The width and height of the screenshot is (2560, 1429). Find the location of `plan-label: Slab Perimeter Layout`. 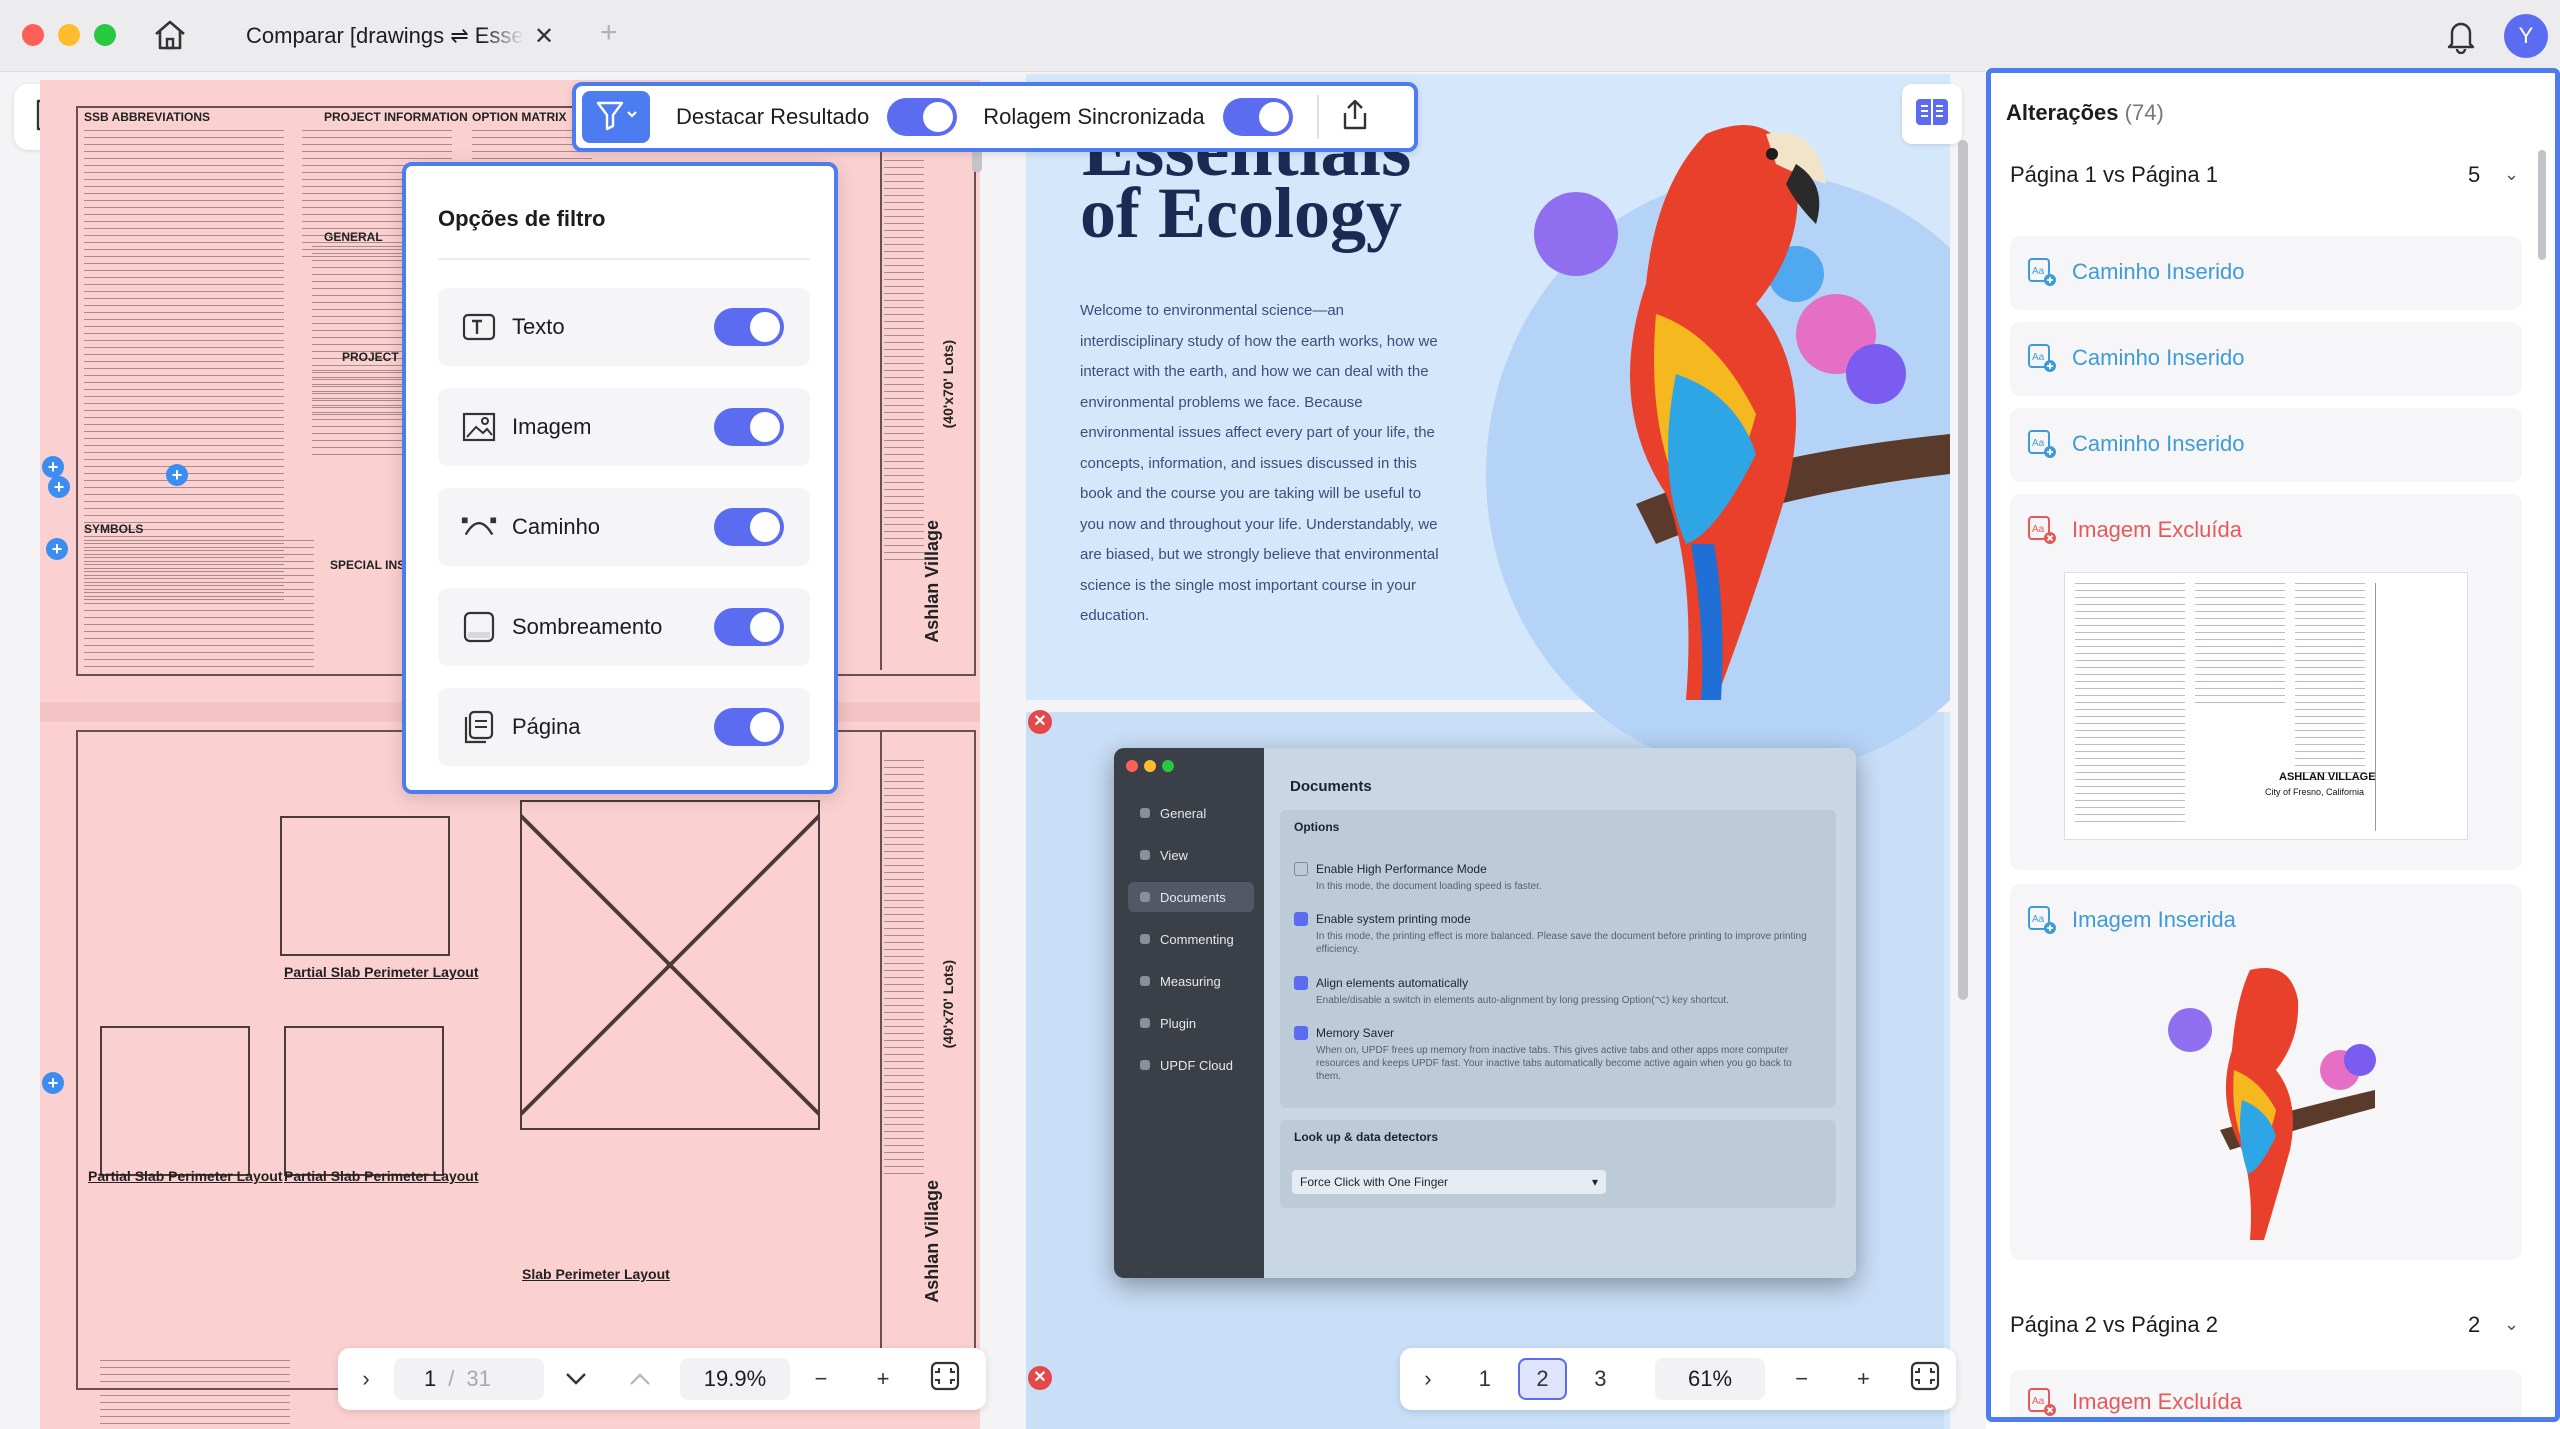

plan-label: Slab Perimeter Layout is located at coordinates (596, 1274).